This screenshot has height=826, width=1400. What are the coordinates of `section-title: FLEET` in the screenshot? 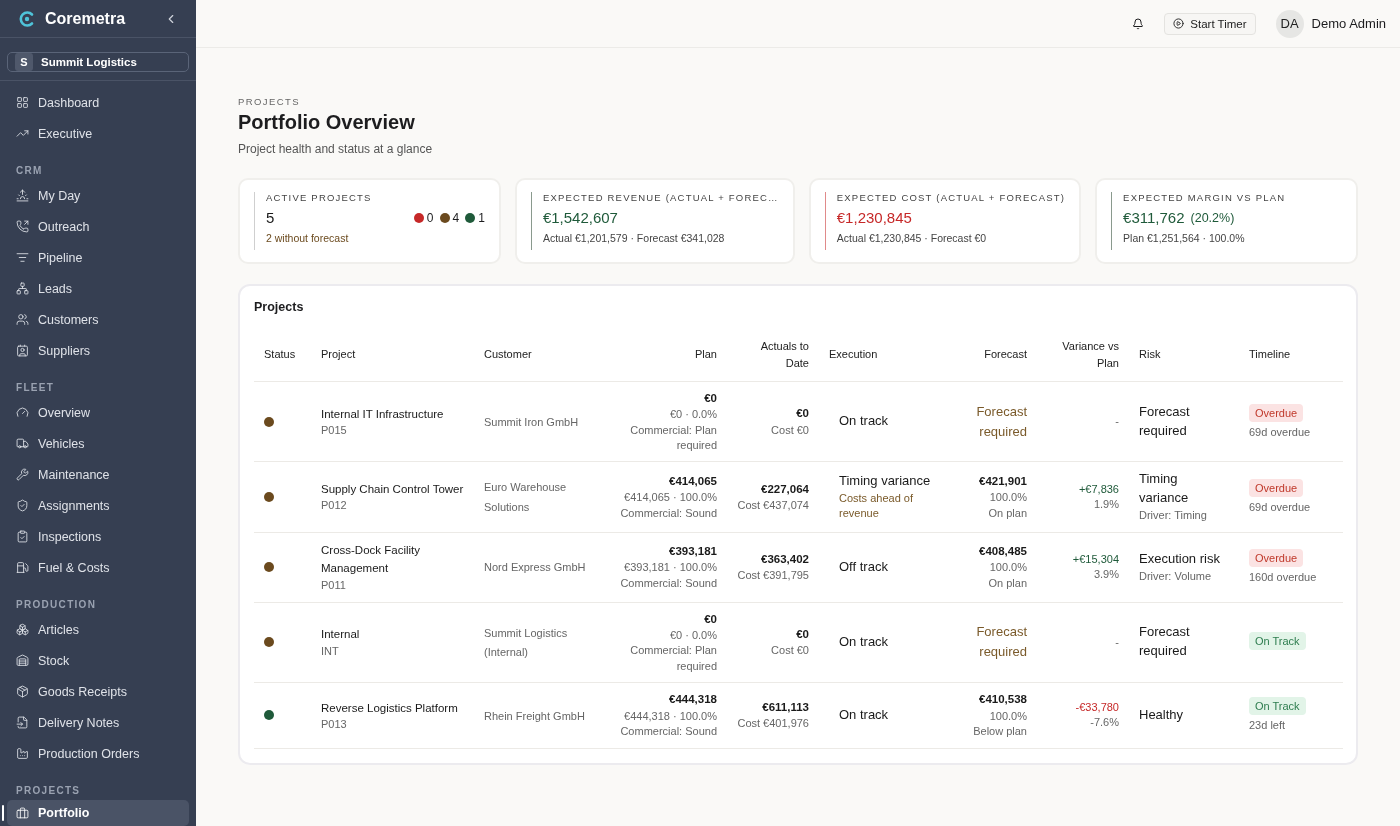 It's located at (35, 388).